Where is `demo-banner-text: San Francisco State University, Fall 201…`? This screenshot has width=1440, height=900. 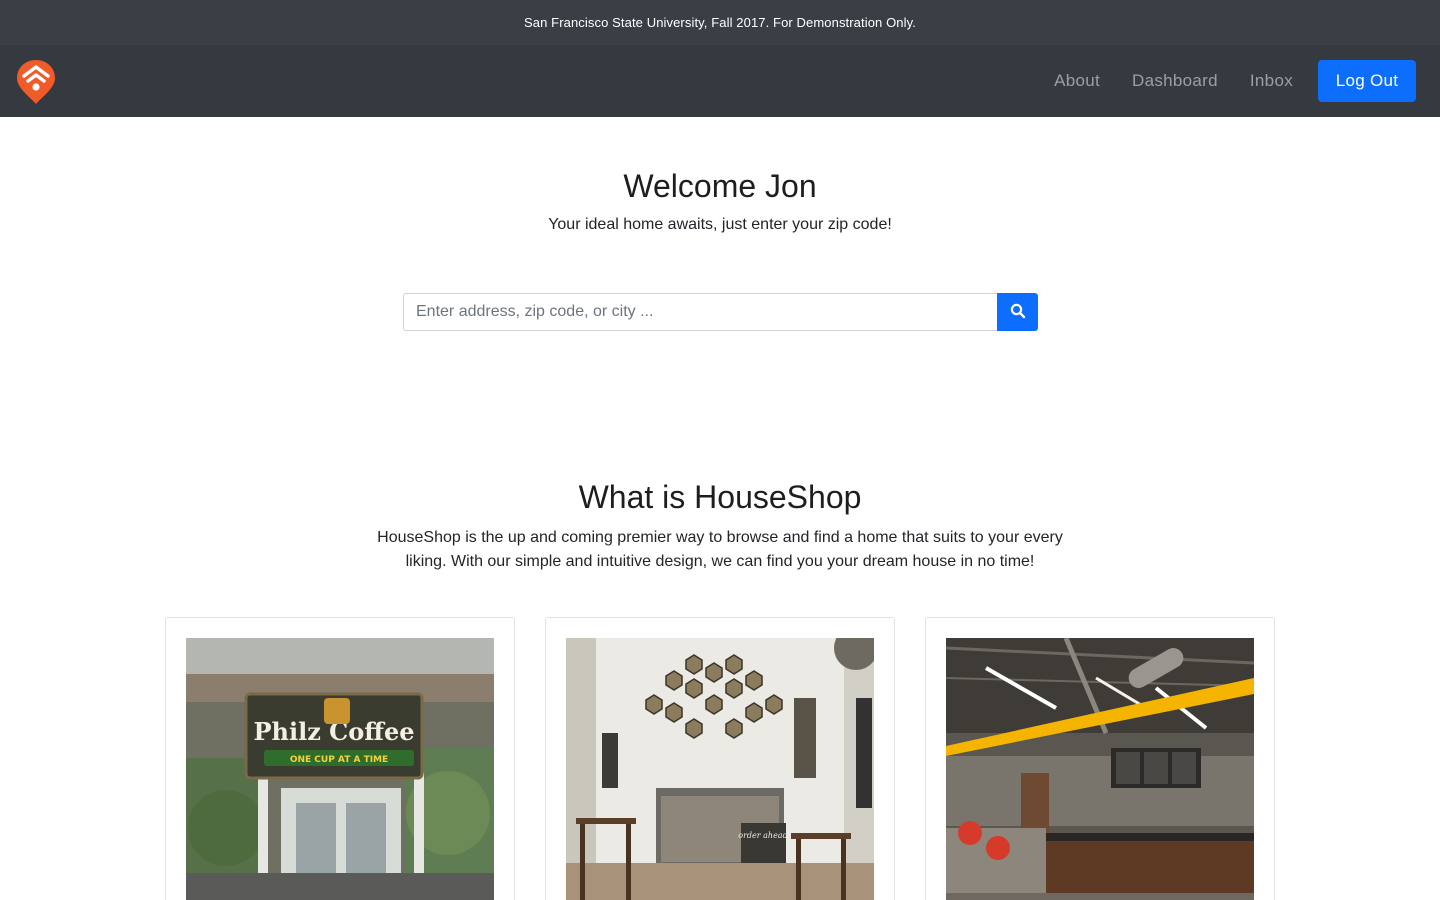
demo-banner-text: San Francisco State University, Fall 201… is located at coordinates (720, 22).